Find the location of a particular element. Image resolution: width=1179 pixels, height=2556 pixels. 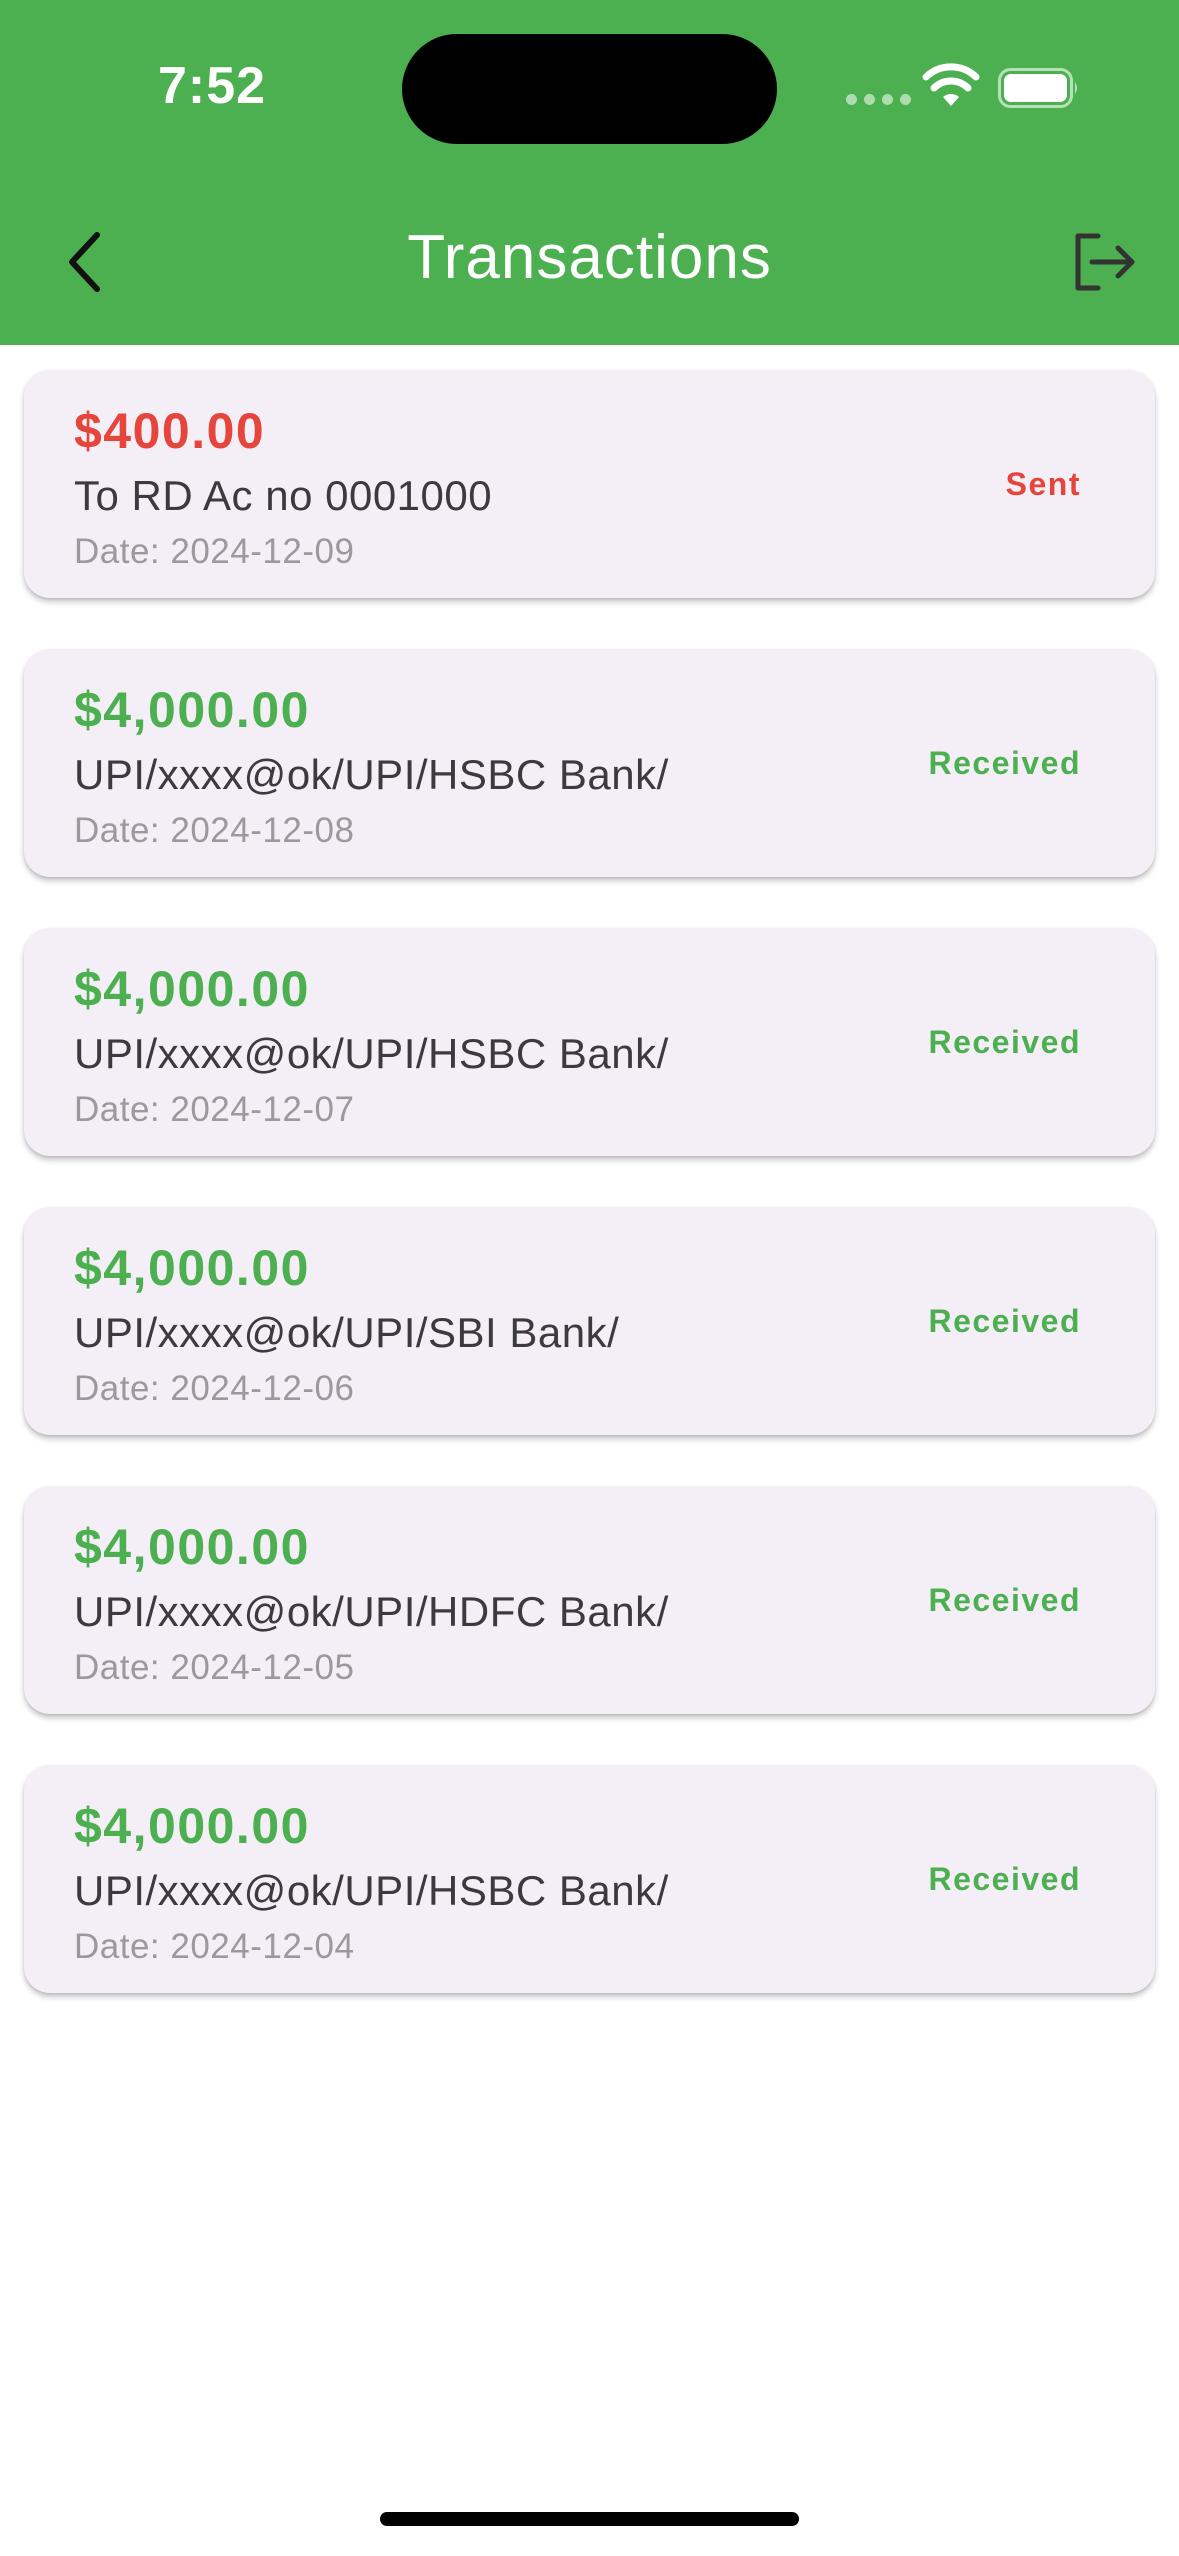

transaction-date: Date: 2024-12-09 is located at coordinates (214, 551).